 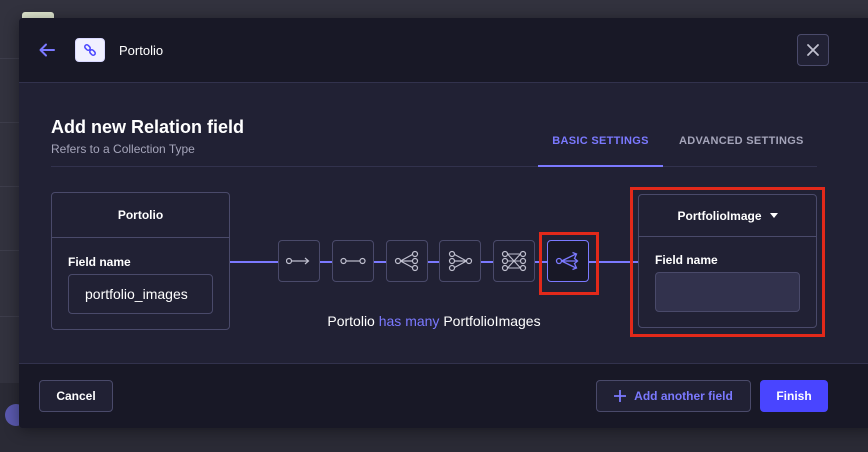 What do you see at coordinates (76, 396) in the screenshot?
I see `cancel-button: Cancel` at bounding box center [76, 396].